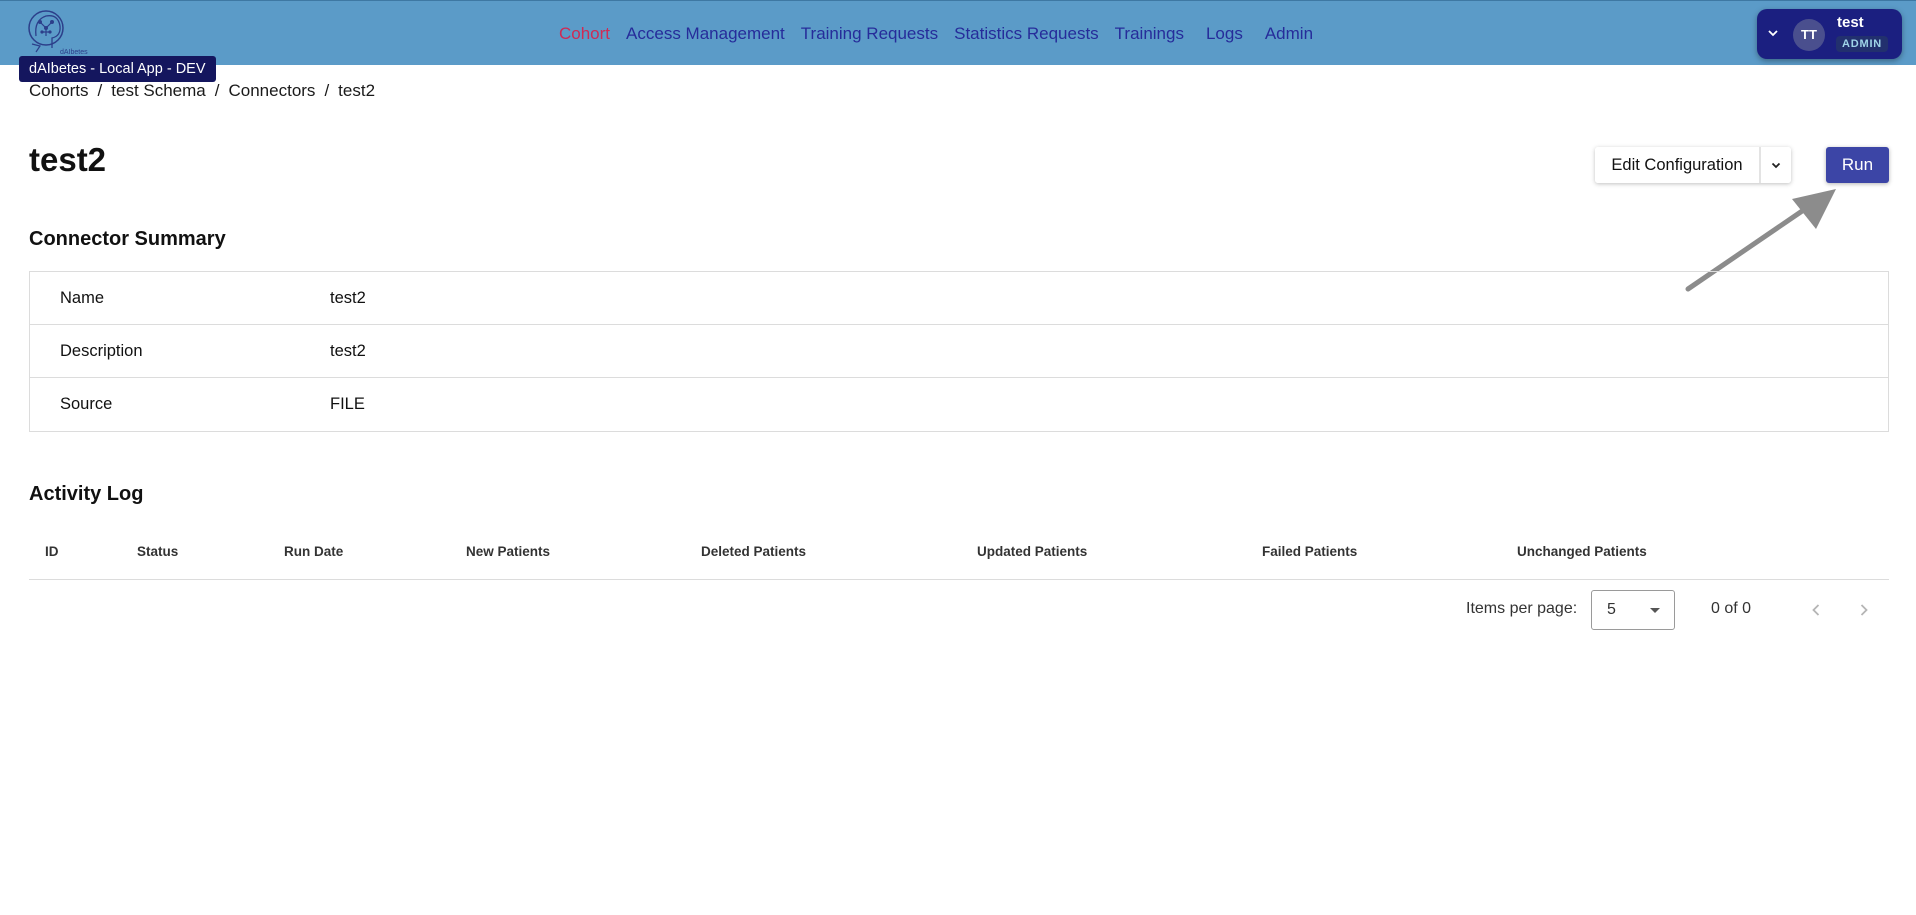 Image resolution: width=1916 pixels, height=915 pixels. What do you see at coordinates (347, 404) in the screenshot?
I see `summary-value: FILE` at bounding box center [347, 404].